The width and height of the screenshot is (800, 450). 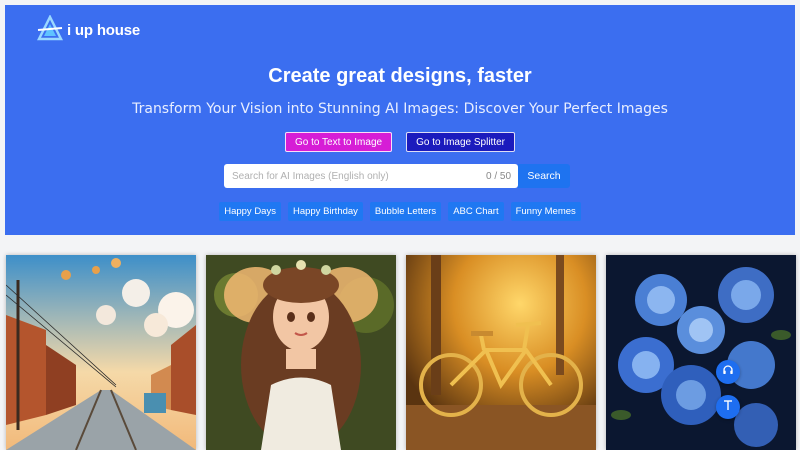 I want to click on support-button, so click(x=728, y=372).